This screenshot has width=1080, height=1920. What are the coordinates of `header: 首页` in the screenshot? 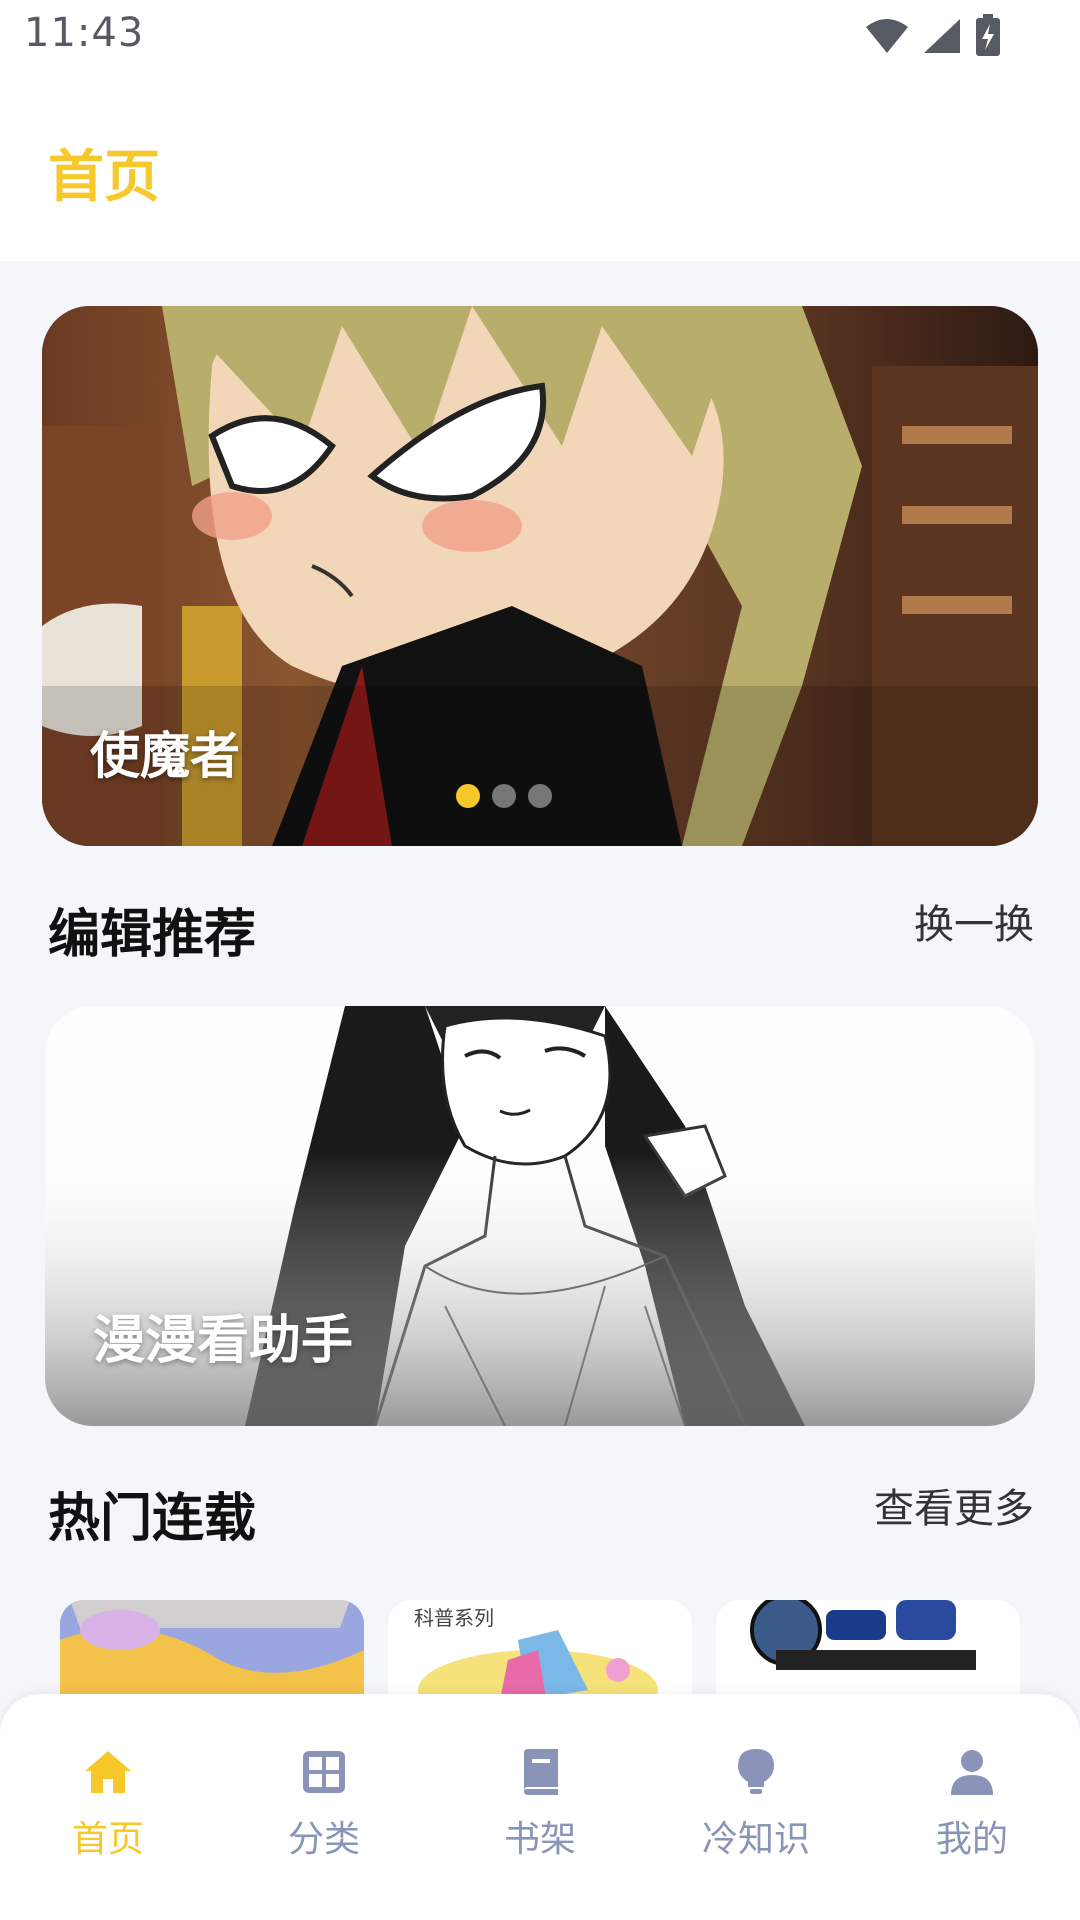 It's located at (540, 168).